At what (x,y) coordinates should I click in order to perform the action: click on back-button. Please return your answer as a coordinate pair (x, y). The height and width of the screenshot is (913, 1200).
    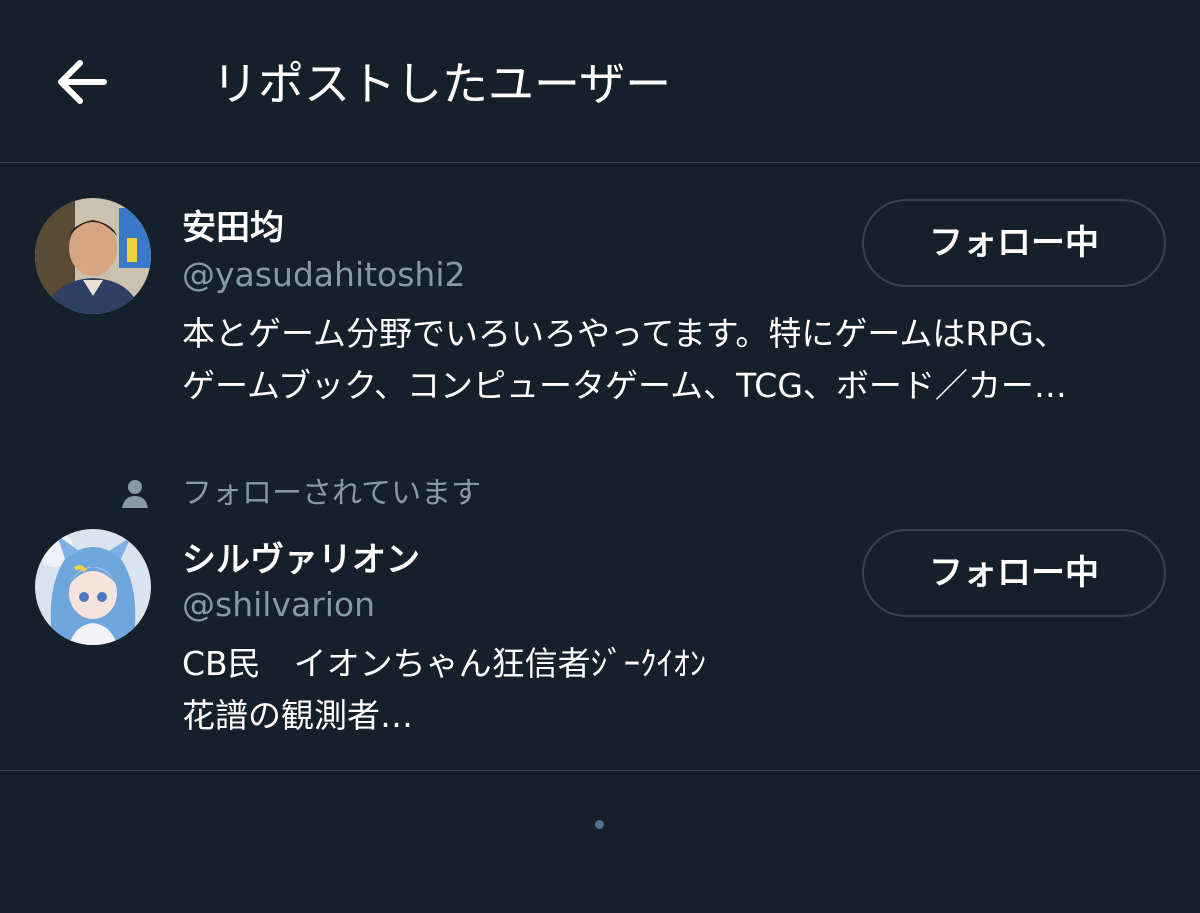
    Looking at the image, I should click on (82, 82).